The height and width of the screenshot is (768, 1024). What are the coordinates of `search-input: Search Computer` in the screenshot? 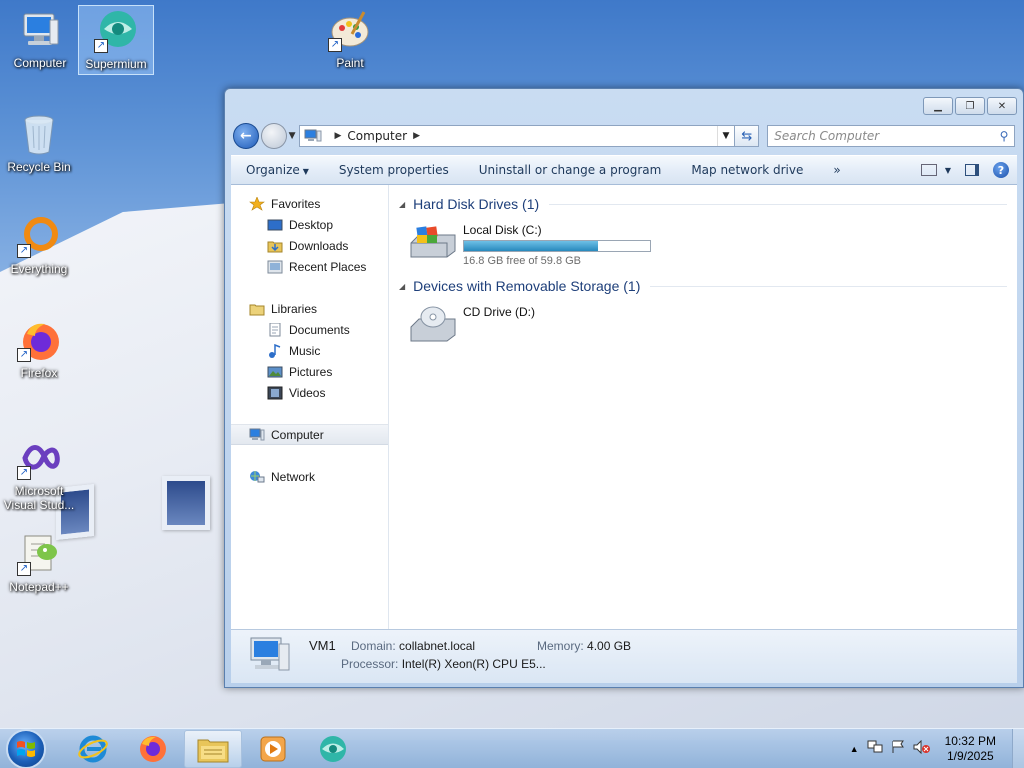 It's located at (884, 136).